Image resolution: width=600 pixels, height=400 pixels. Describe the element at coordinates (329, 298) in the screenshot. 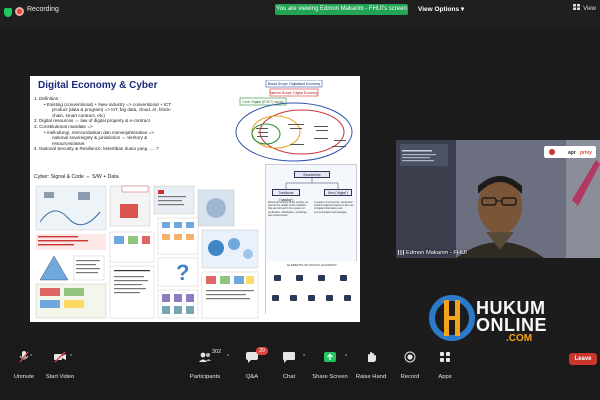

I see `data-centre-icon` at that location.